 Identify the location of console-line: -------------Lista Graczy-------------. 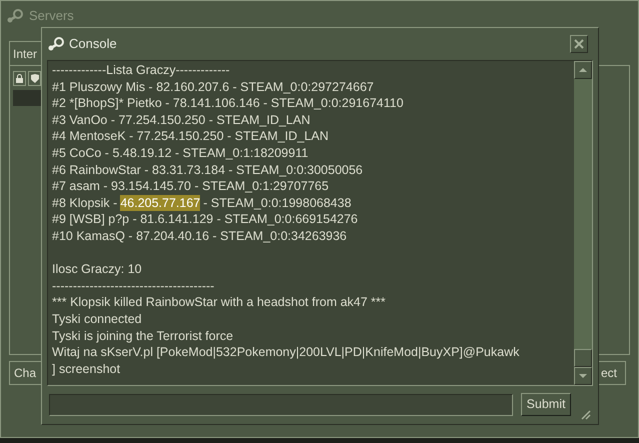
(141, 70).